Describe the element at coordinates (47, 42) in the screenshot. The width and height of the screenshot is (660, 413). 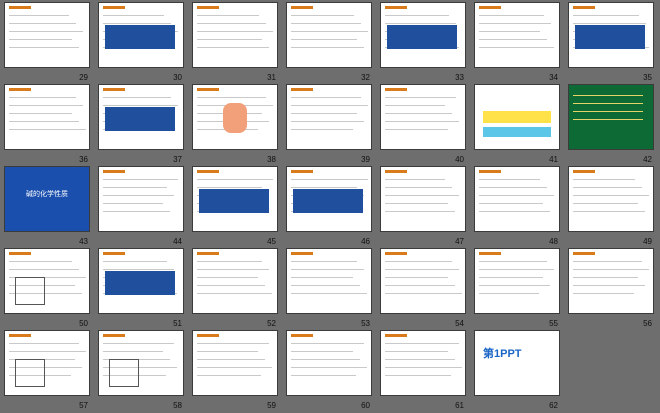
I see `slide-thumbnail: 29` at that location.